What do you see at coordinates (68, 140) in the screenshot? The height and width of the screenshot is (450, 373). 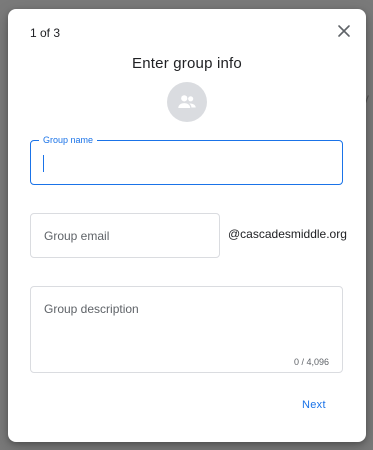 I see `group-name-label: Group name` at bounding box center [68, 140].